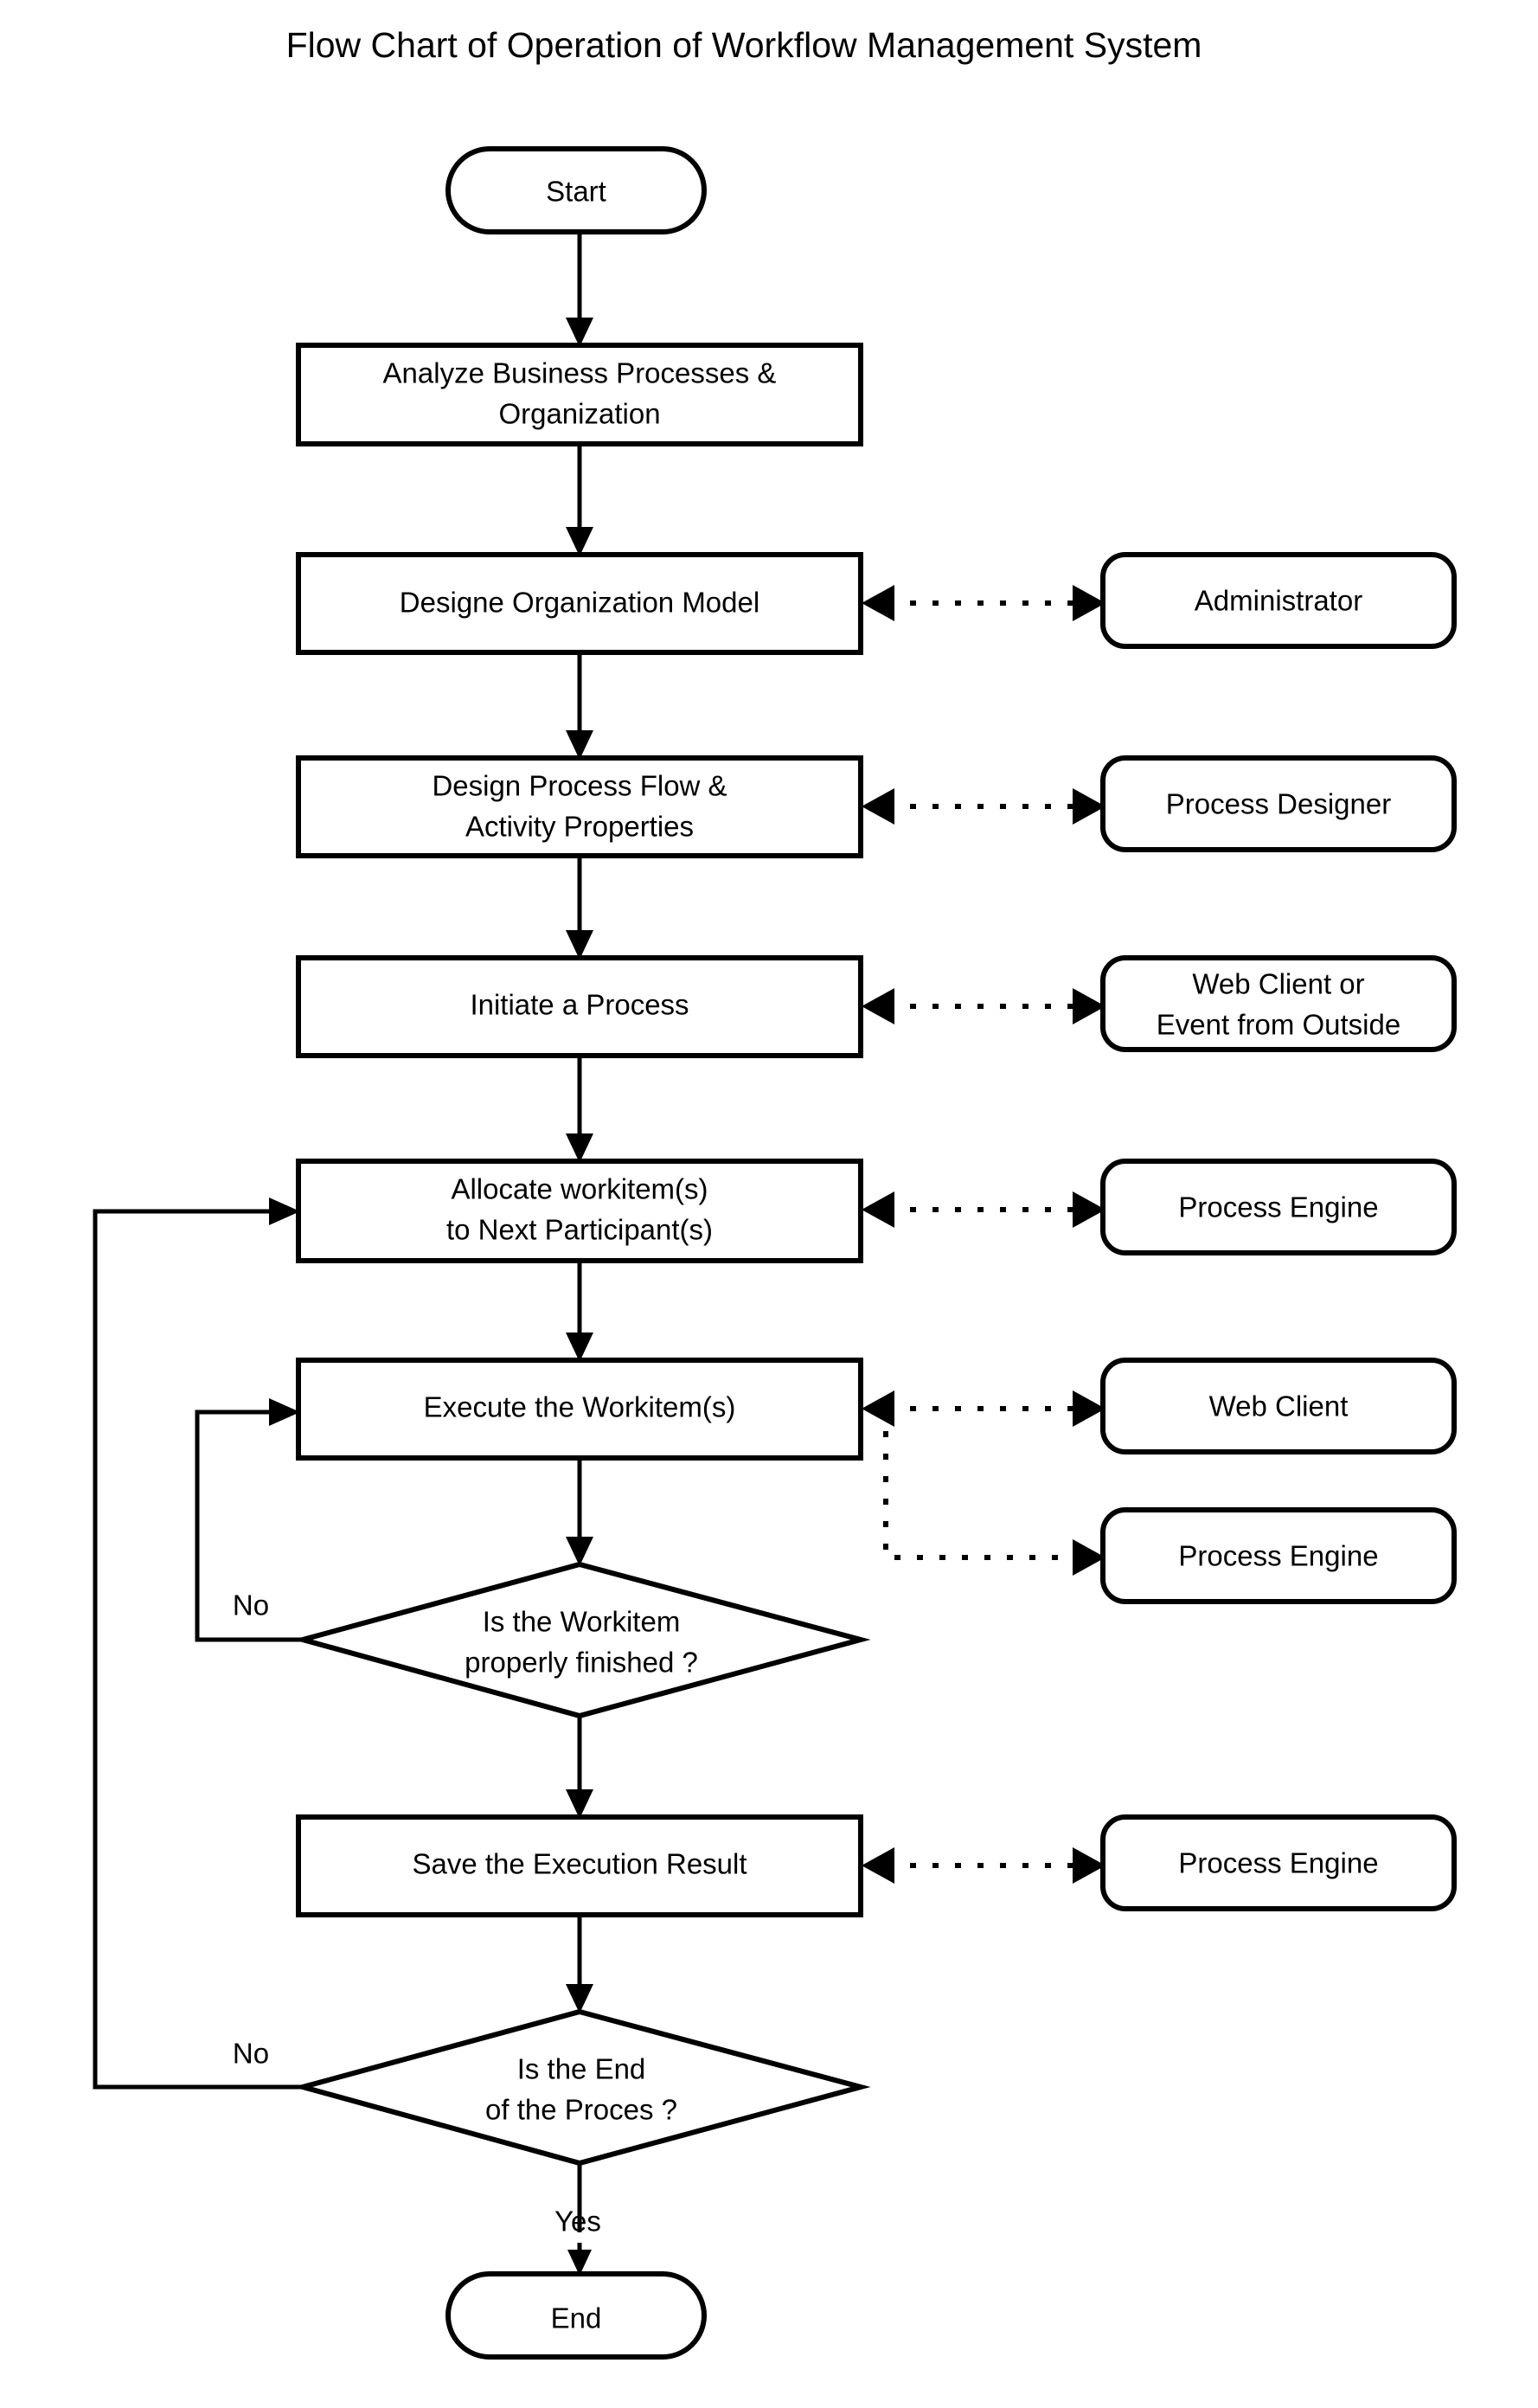 The width and height of the screenshot is (1538, 2408). I want to click on edge-design-org-to-administrator, so click(983, 603).